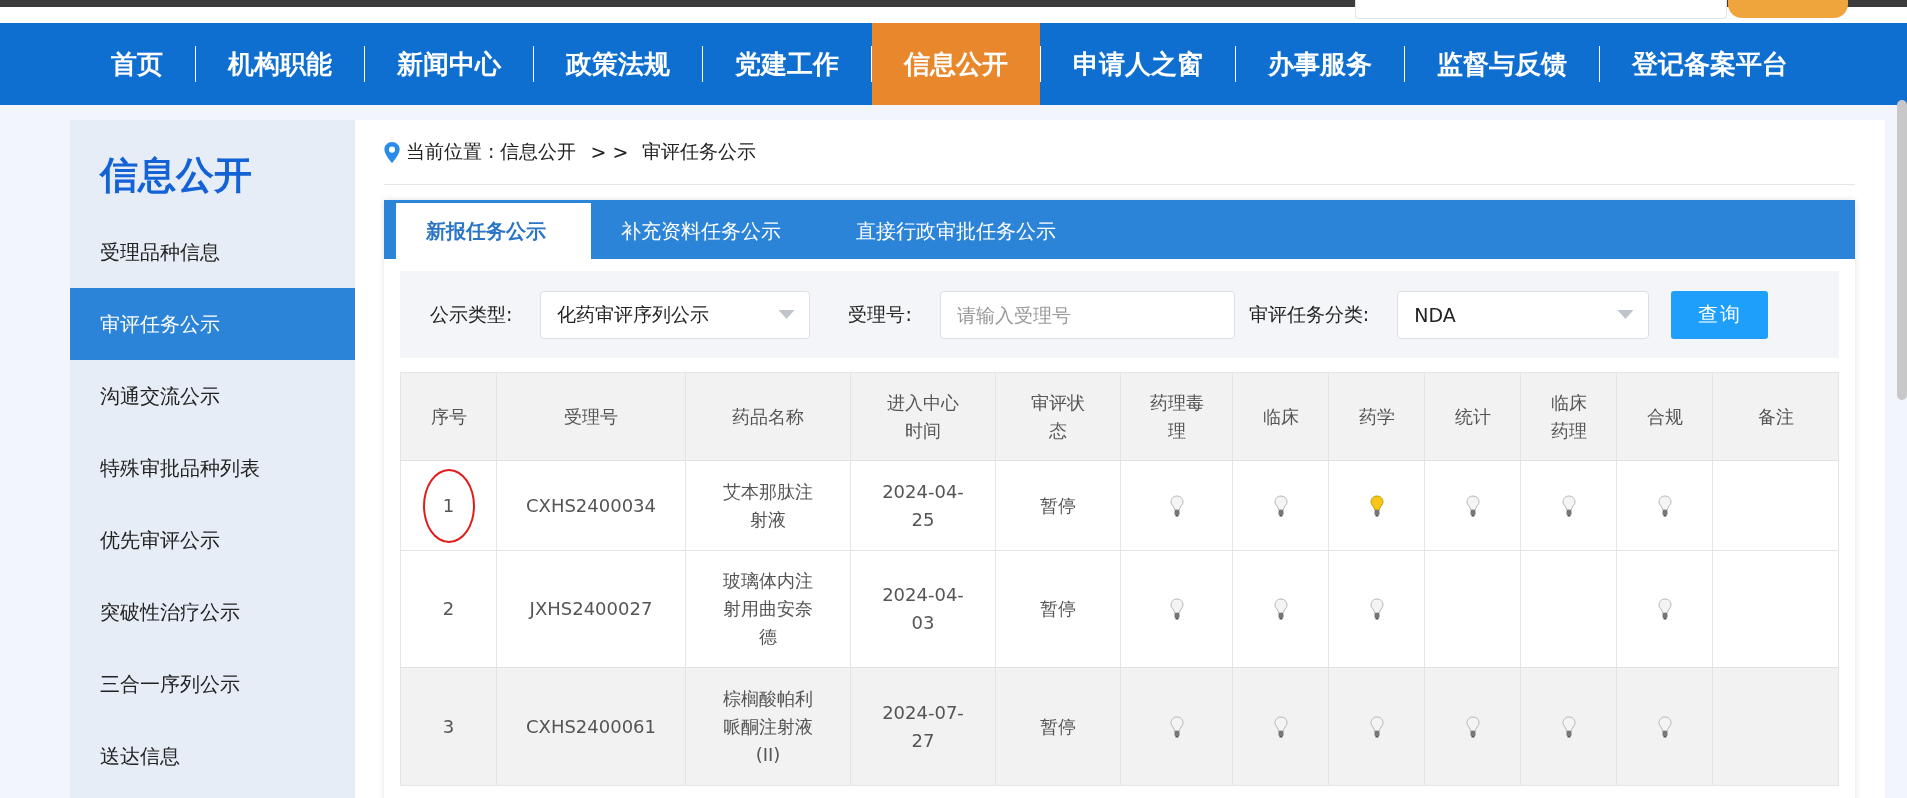 The width and height of the screenshot is (1907, 798). What do you see at coordinates (1502, 64) in the screenshot?
I see `nav-item: 监督与反馈` at bounding box center [1502, 64].